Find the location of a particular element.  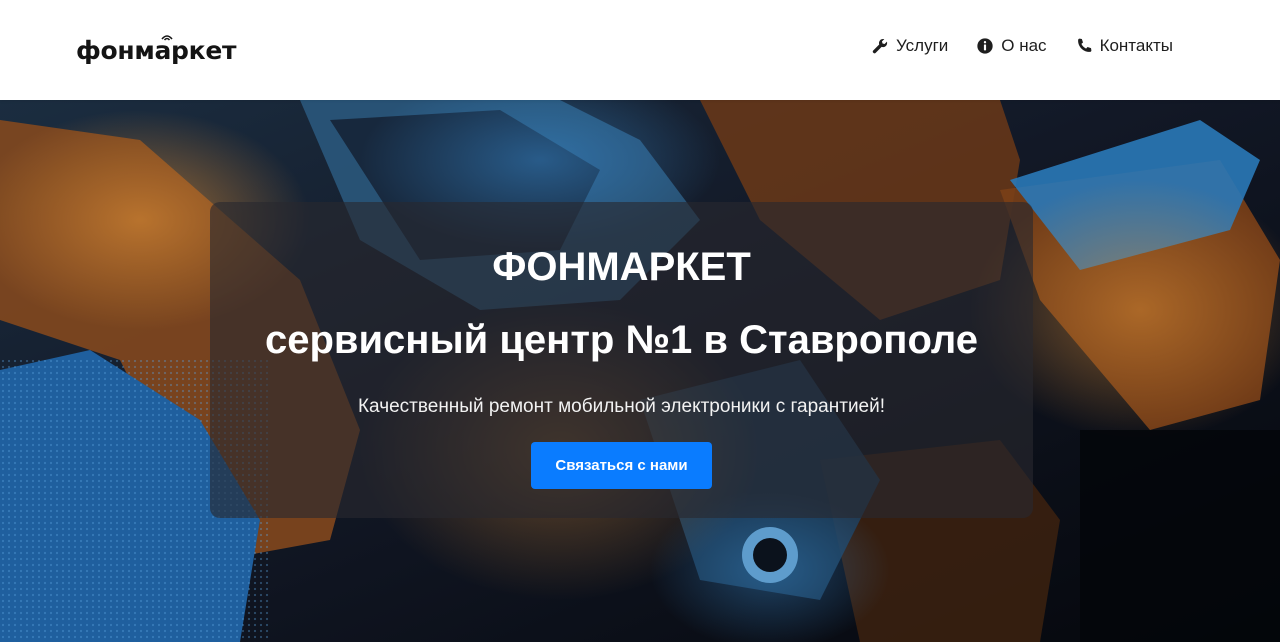

main-nav: Услуги О нас Контакты is located at coordinates (1022, 46).